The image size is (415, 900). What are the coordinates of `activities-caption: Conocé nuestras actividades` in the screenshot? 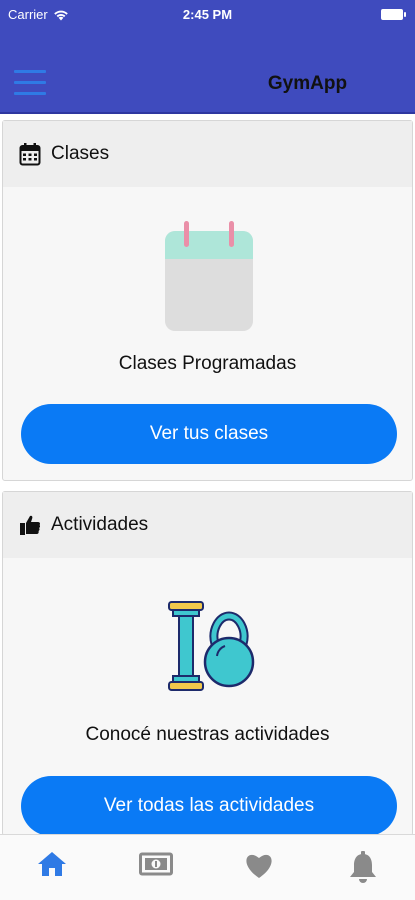 It's located at (207, 734).